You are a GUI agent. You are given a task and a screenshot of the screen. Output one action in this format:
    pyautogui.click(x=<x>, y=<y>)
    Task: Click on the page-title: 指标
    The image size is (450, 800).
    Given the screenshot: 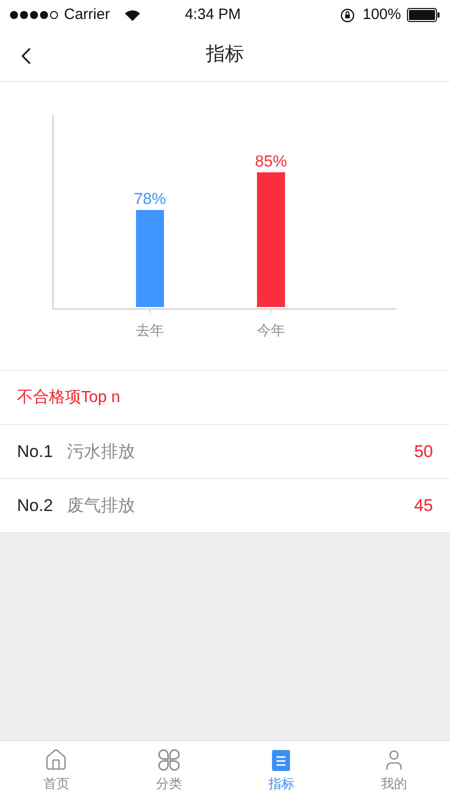 What is the action you would take?
    pyautogui.click(x=225, y=55)
    